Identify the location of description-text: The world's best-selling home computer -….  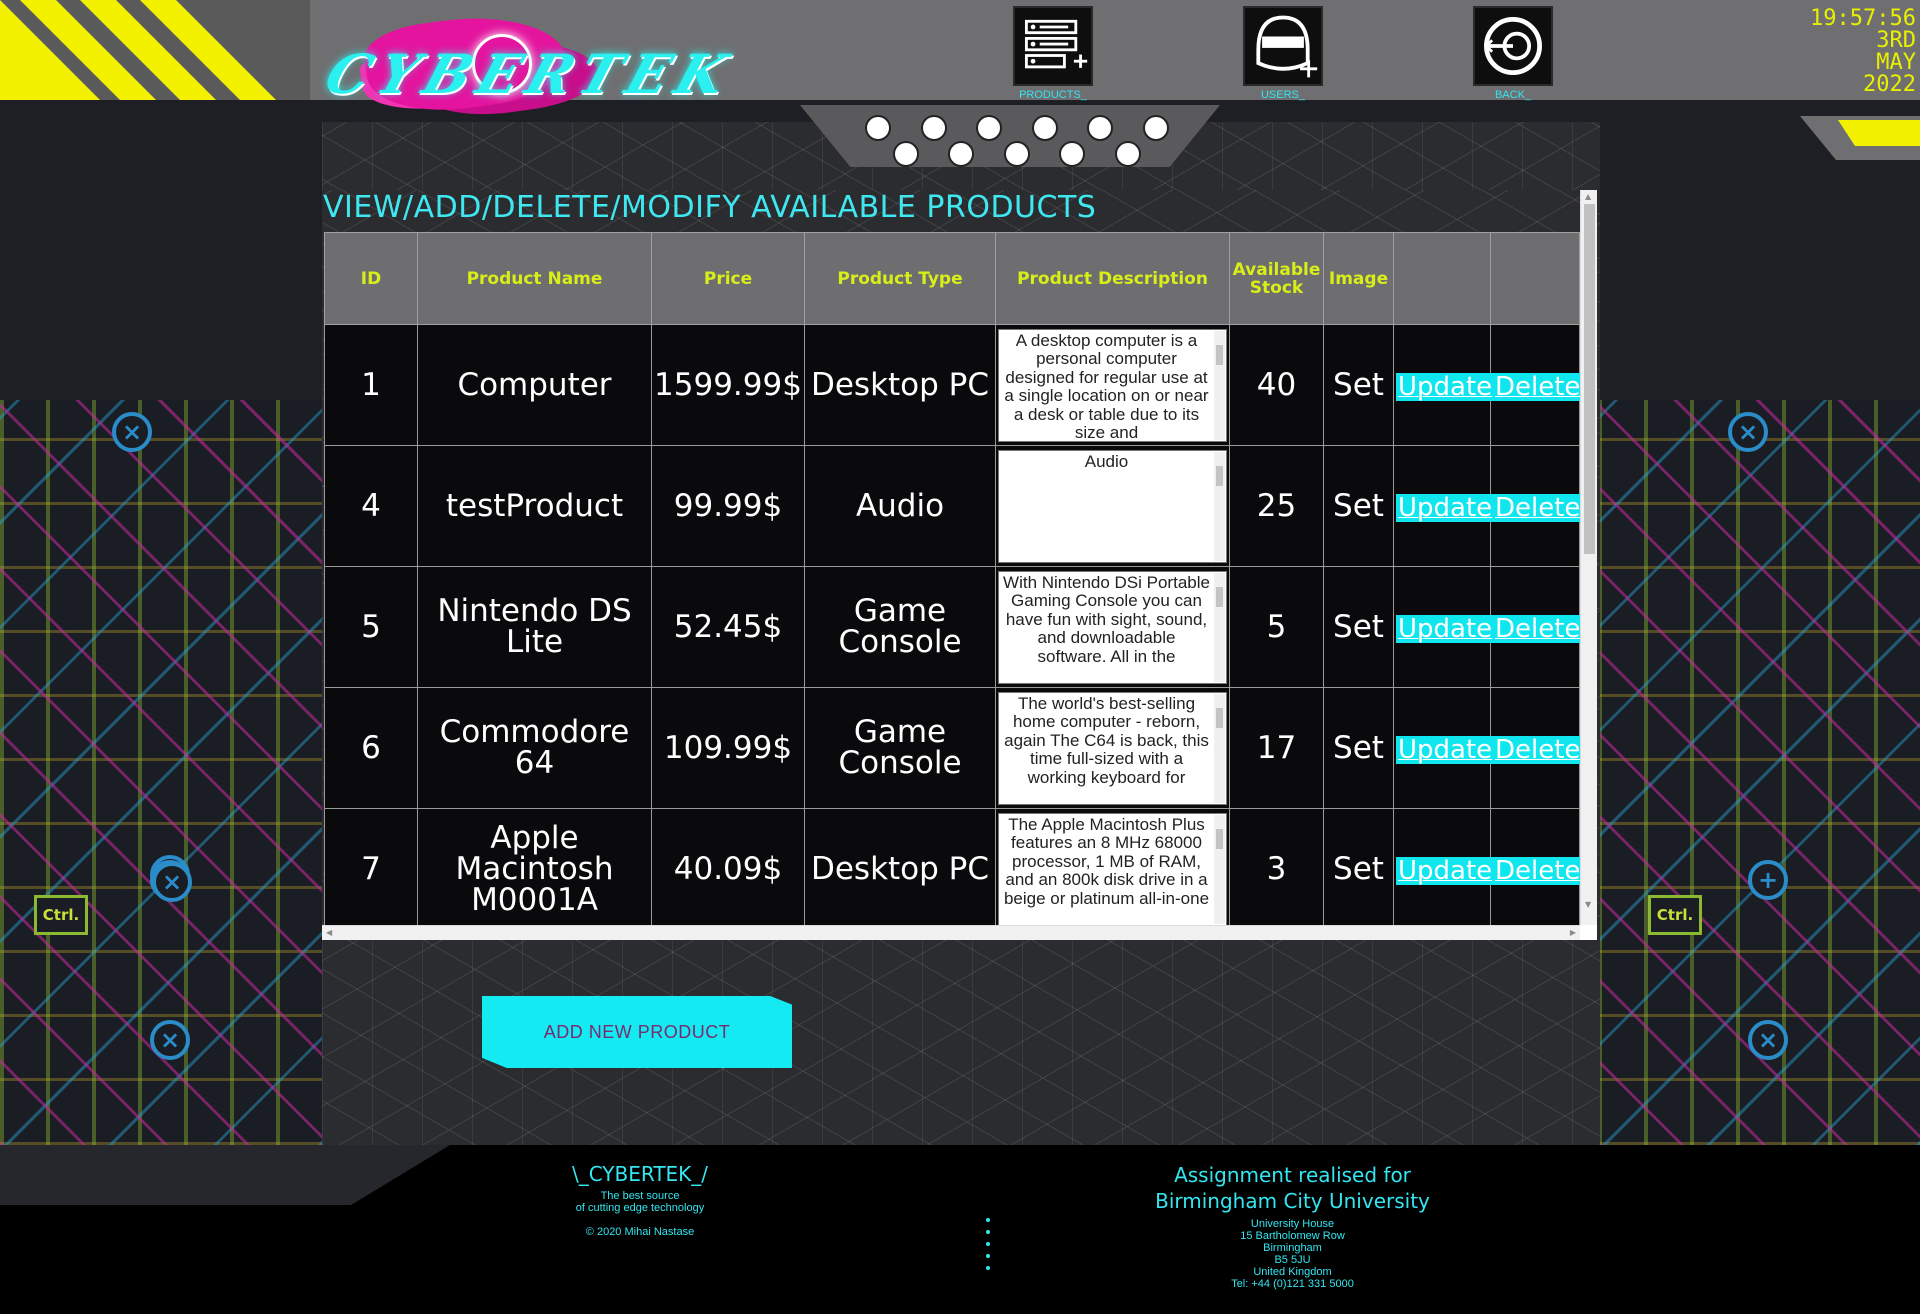
(1106, 740).